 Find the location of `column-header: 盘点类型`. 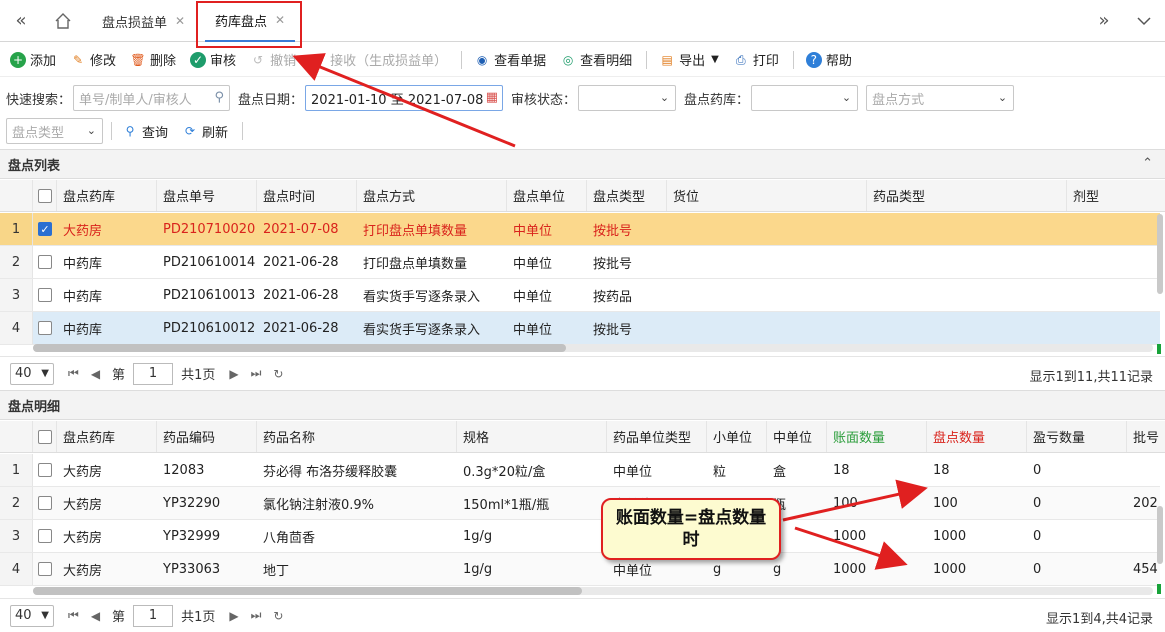

column-header: 盘点类型 is located at coordinates (627, 195).